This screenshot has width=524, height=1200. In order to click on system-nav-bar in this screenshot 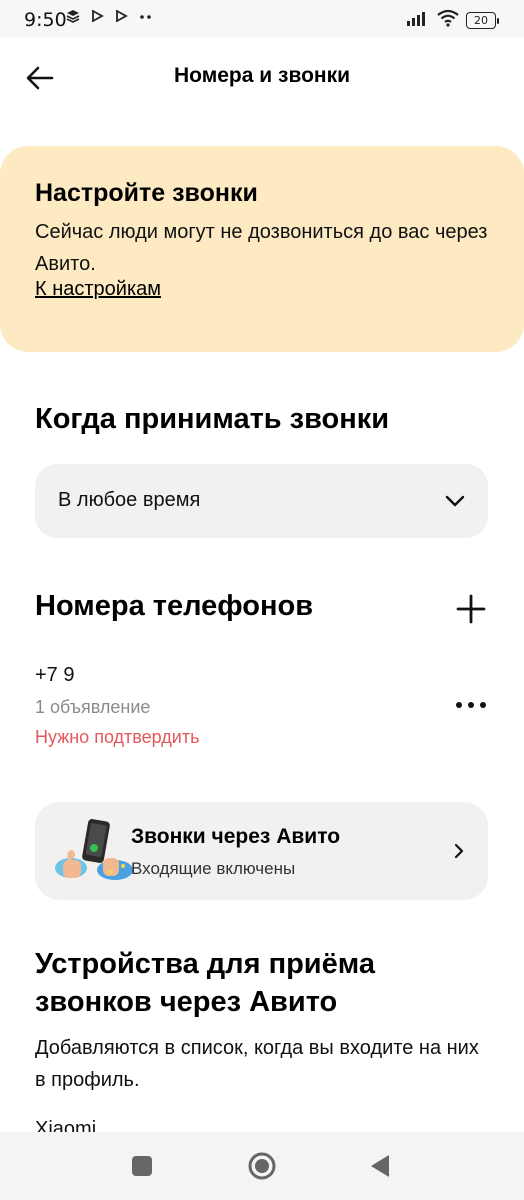, I will do `click(262, 1166)`.